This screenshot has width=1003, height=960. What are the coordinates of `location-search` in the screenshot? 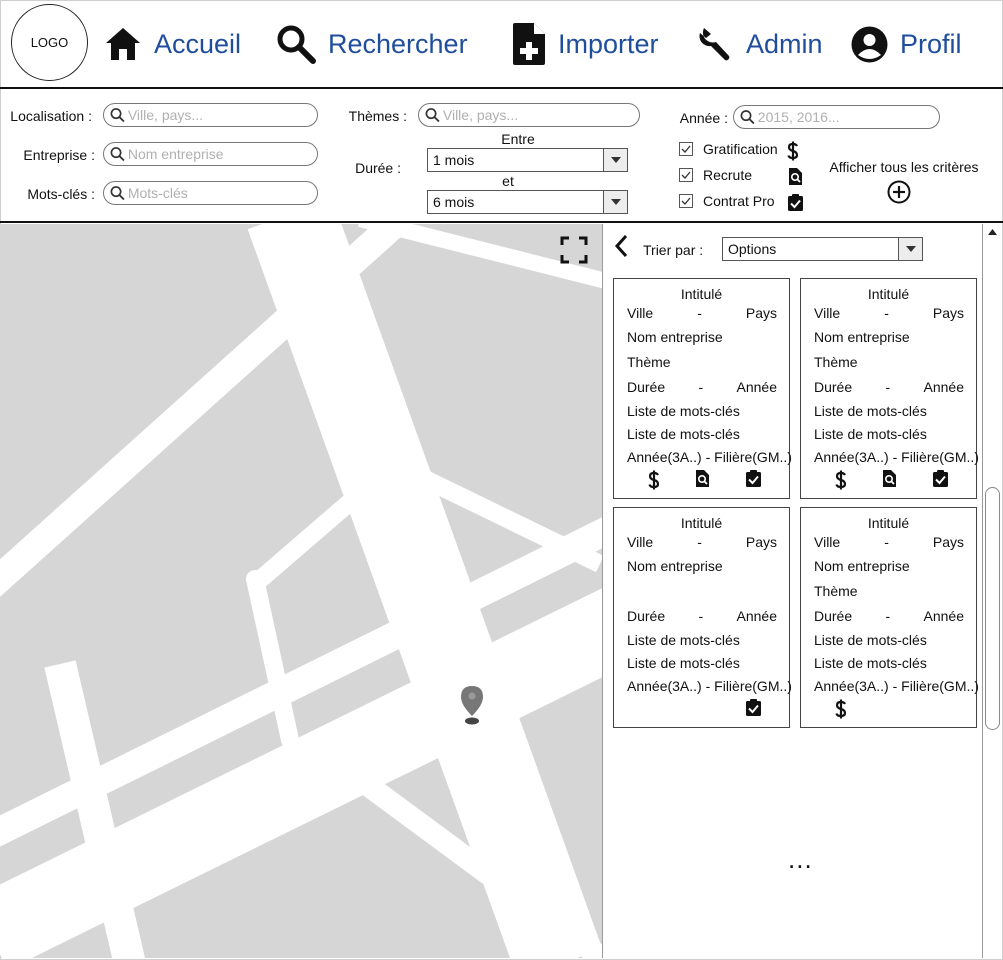 It's located at (210, 115).